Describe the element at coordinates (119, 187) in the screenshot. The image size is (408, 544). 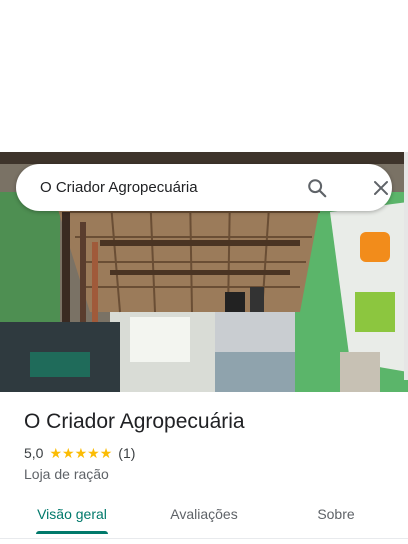
I see `search-input: O Criador Agropecuária` at that location.